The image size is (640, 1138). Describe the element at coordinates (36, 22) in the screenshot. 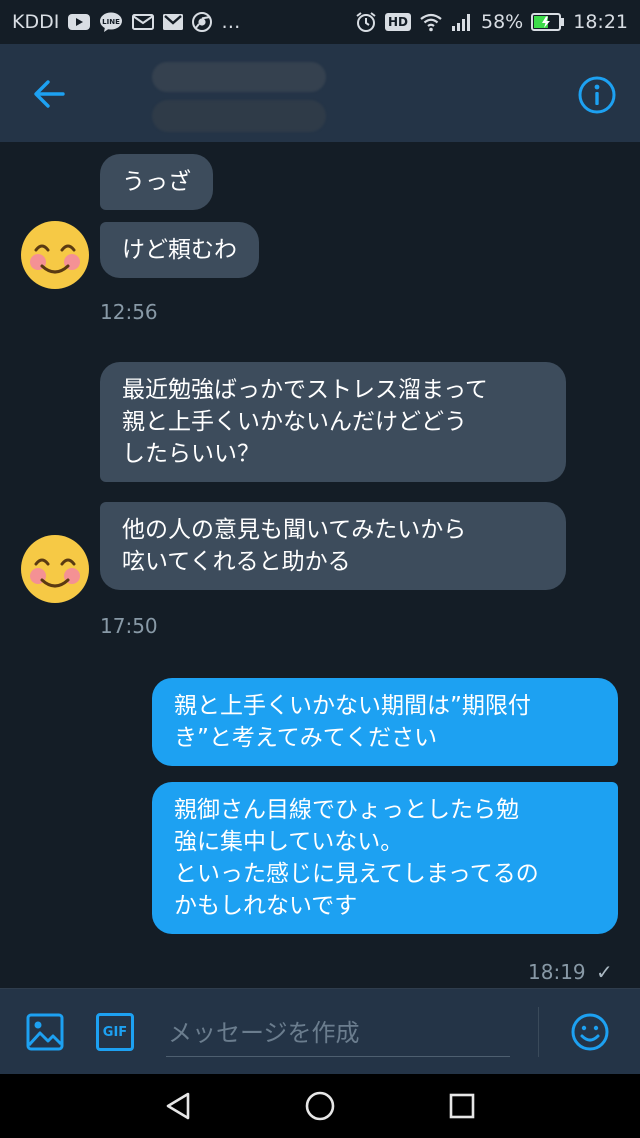

I see `carrier-label: KDDI` at that location.